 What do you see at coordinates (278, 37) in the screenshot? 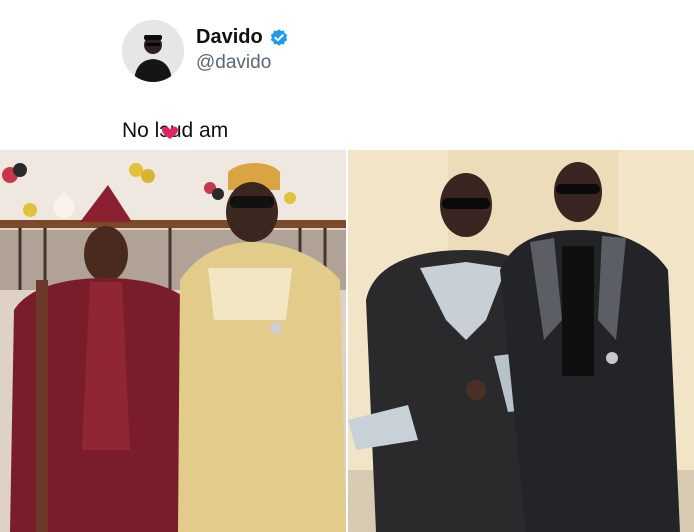
I see `verified-badge-icon` at bounding box center [278, 37].